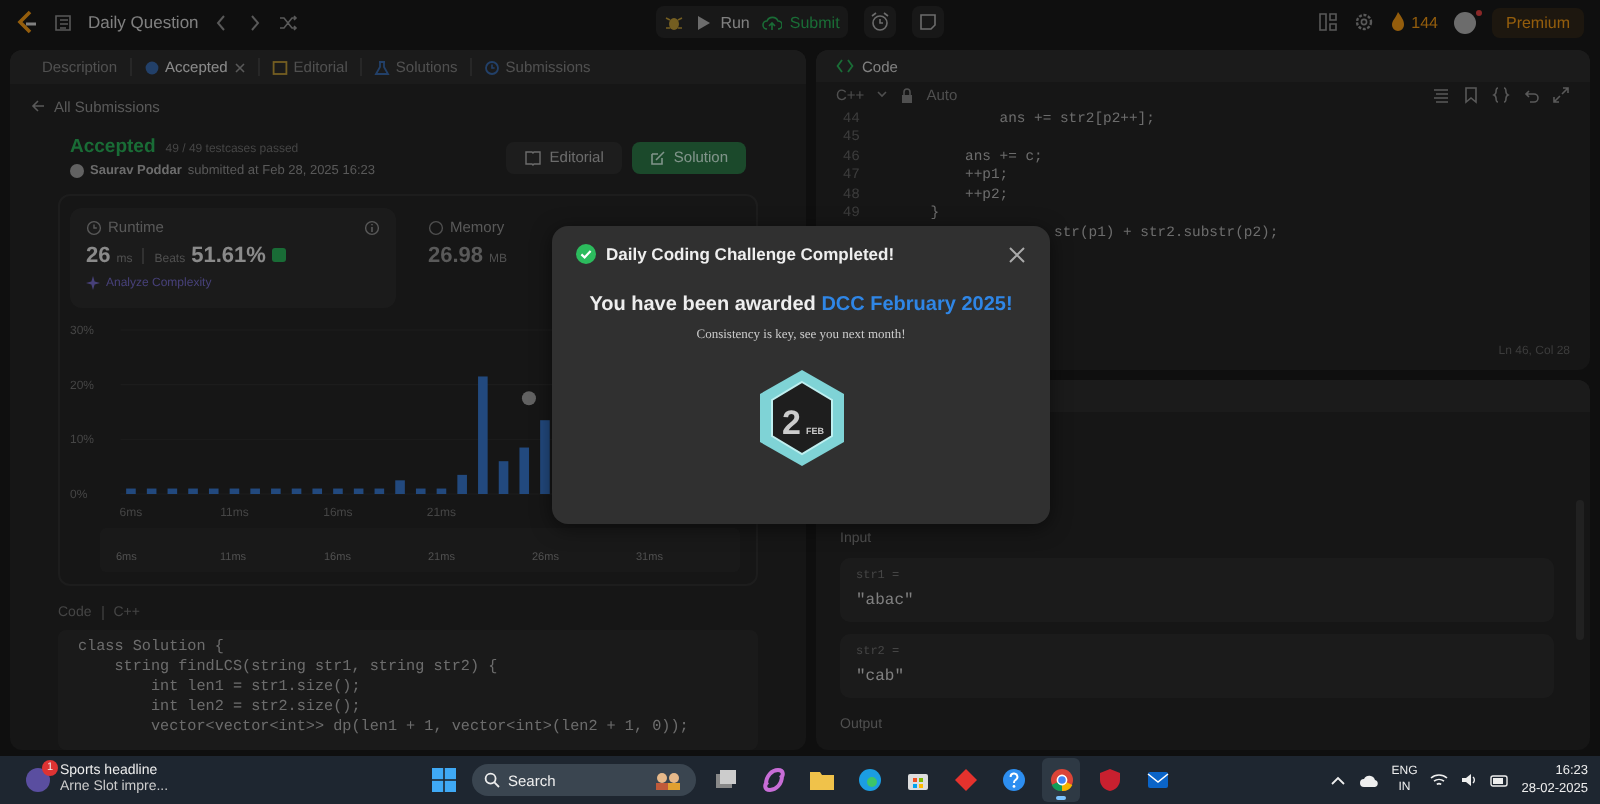 The width and height of the screenshot is (1600, 804). What do you see at coordinates (1424, 22) in the screenshot?
I see `streak-count: 144` at bounding box center [1424, 22].